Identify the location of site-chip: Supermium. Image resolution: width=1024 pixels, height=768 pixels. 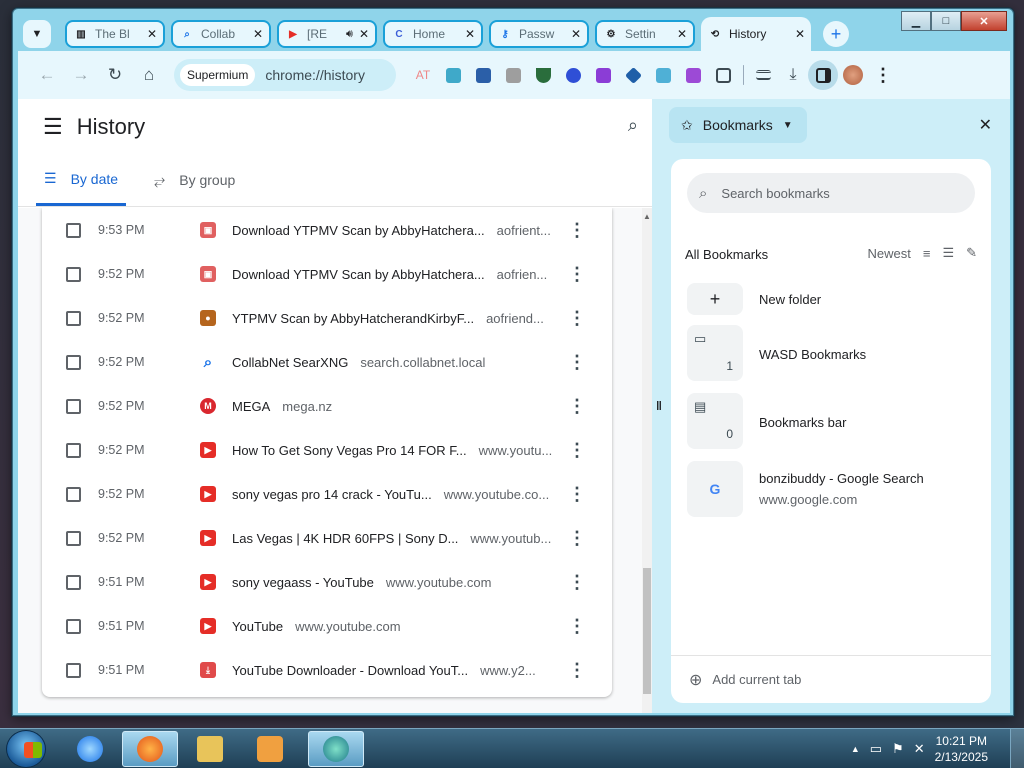
(218, 75).